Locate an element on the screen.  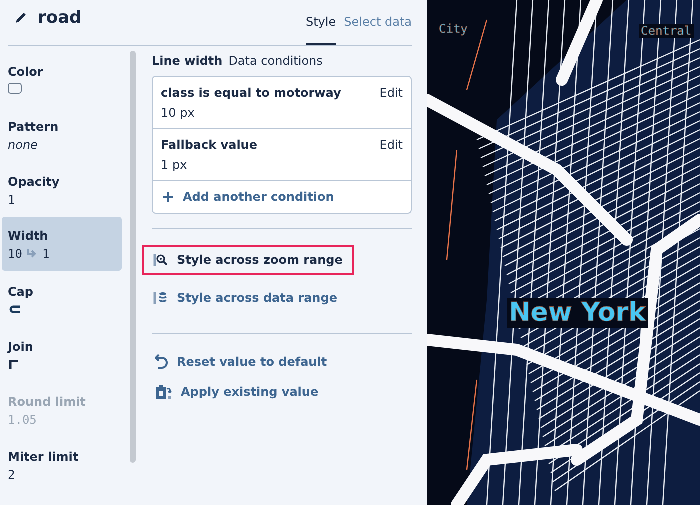
map-label: Central is located at coordinates (666, 31).